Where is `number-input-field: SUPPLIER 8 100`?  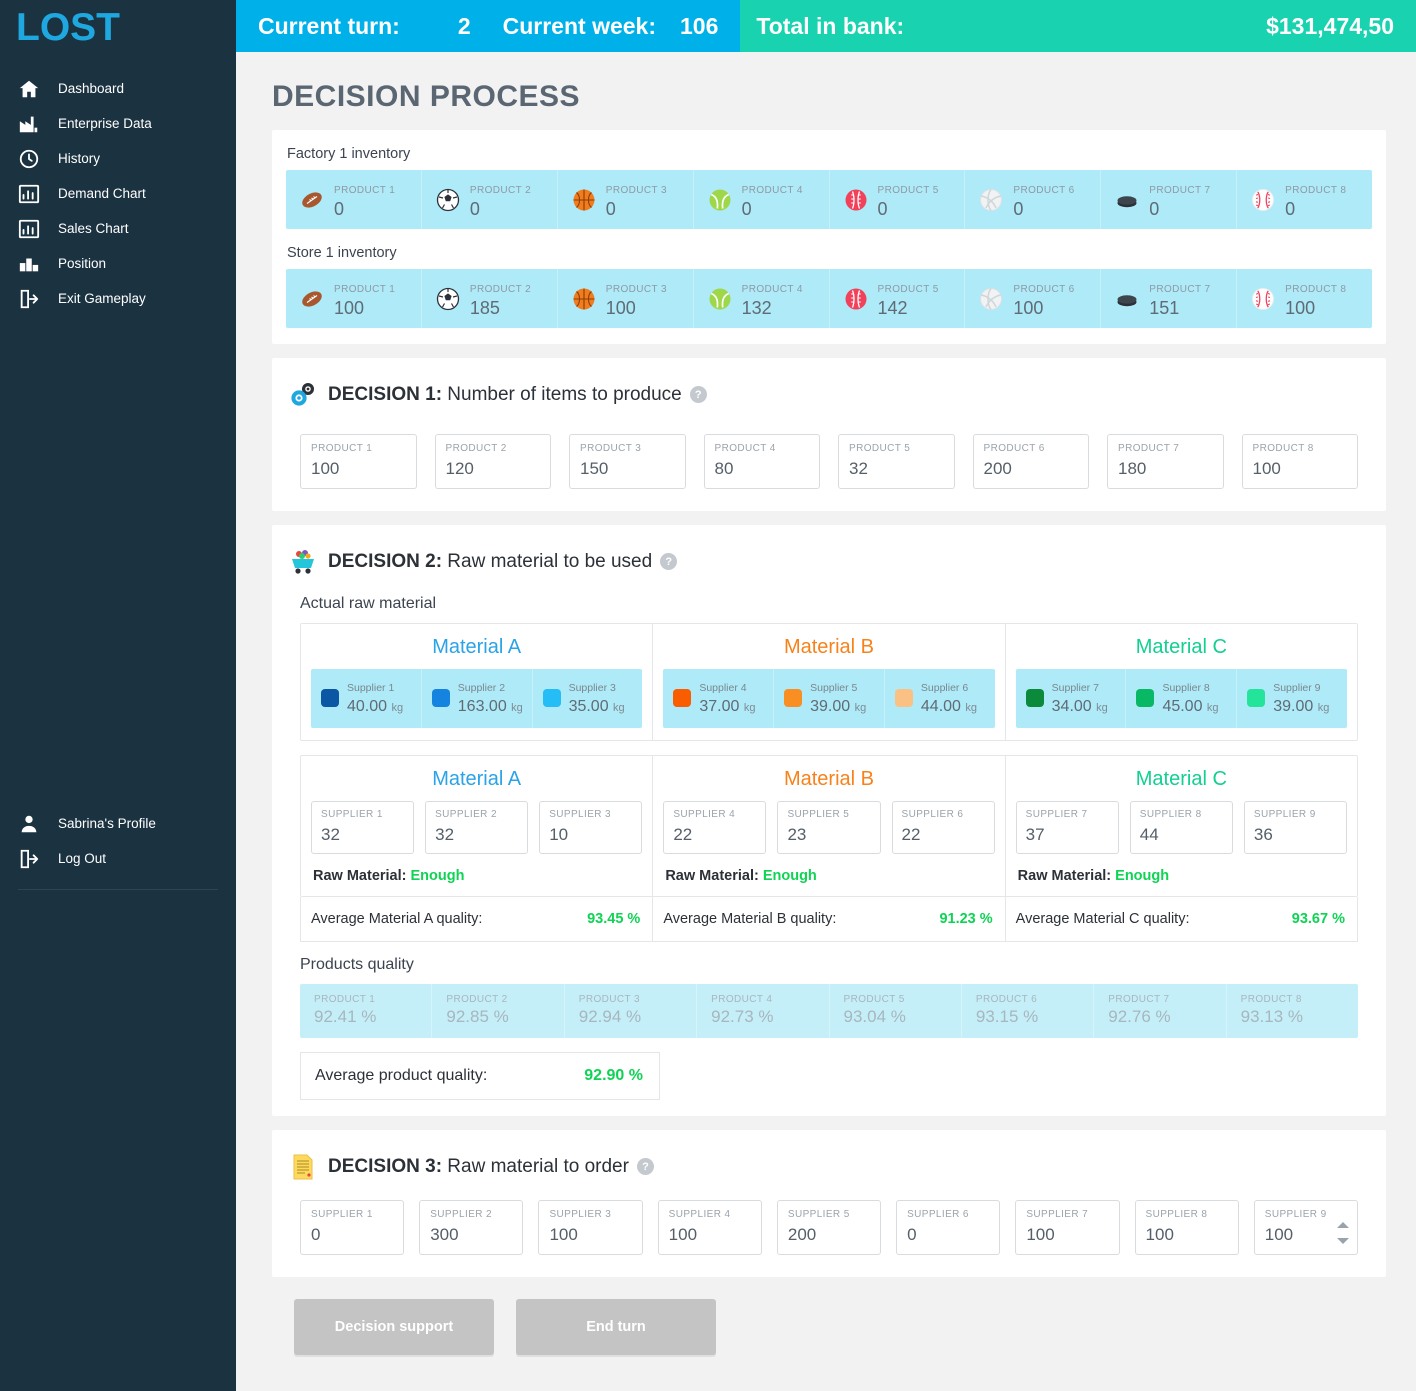 number-input-field: SUPPLIER 8 100 is located at coordinates (1186, 1227).